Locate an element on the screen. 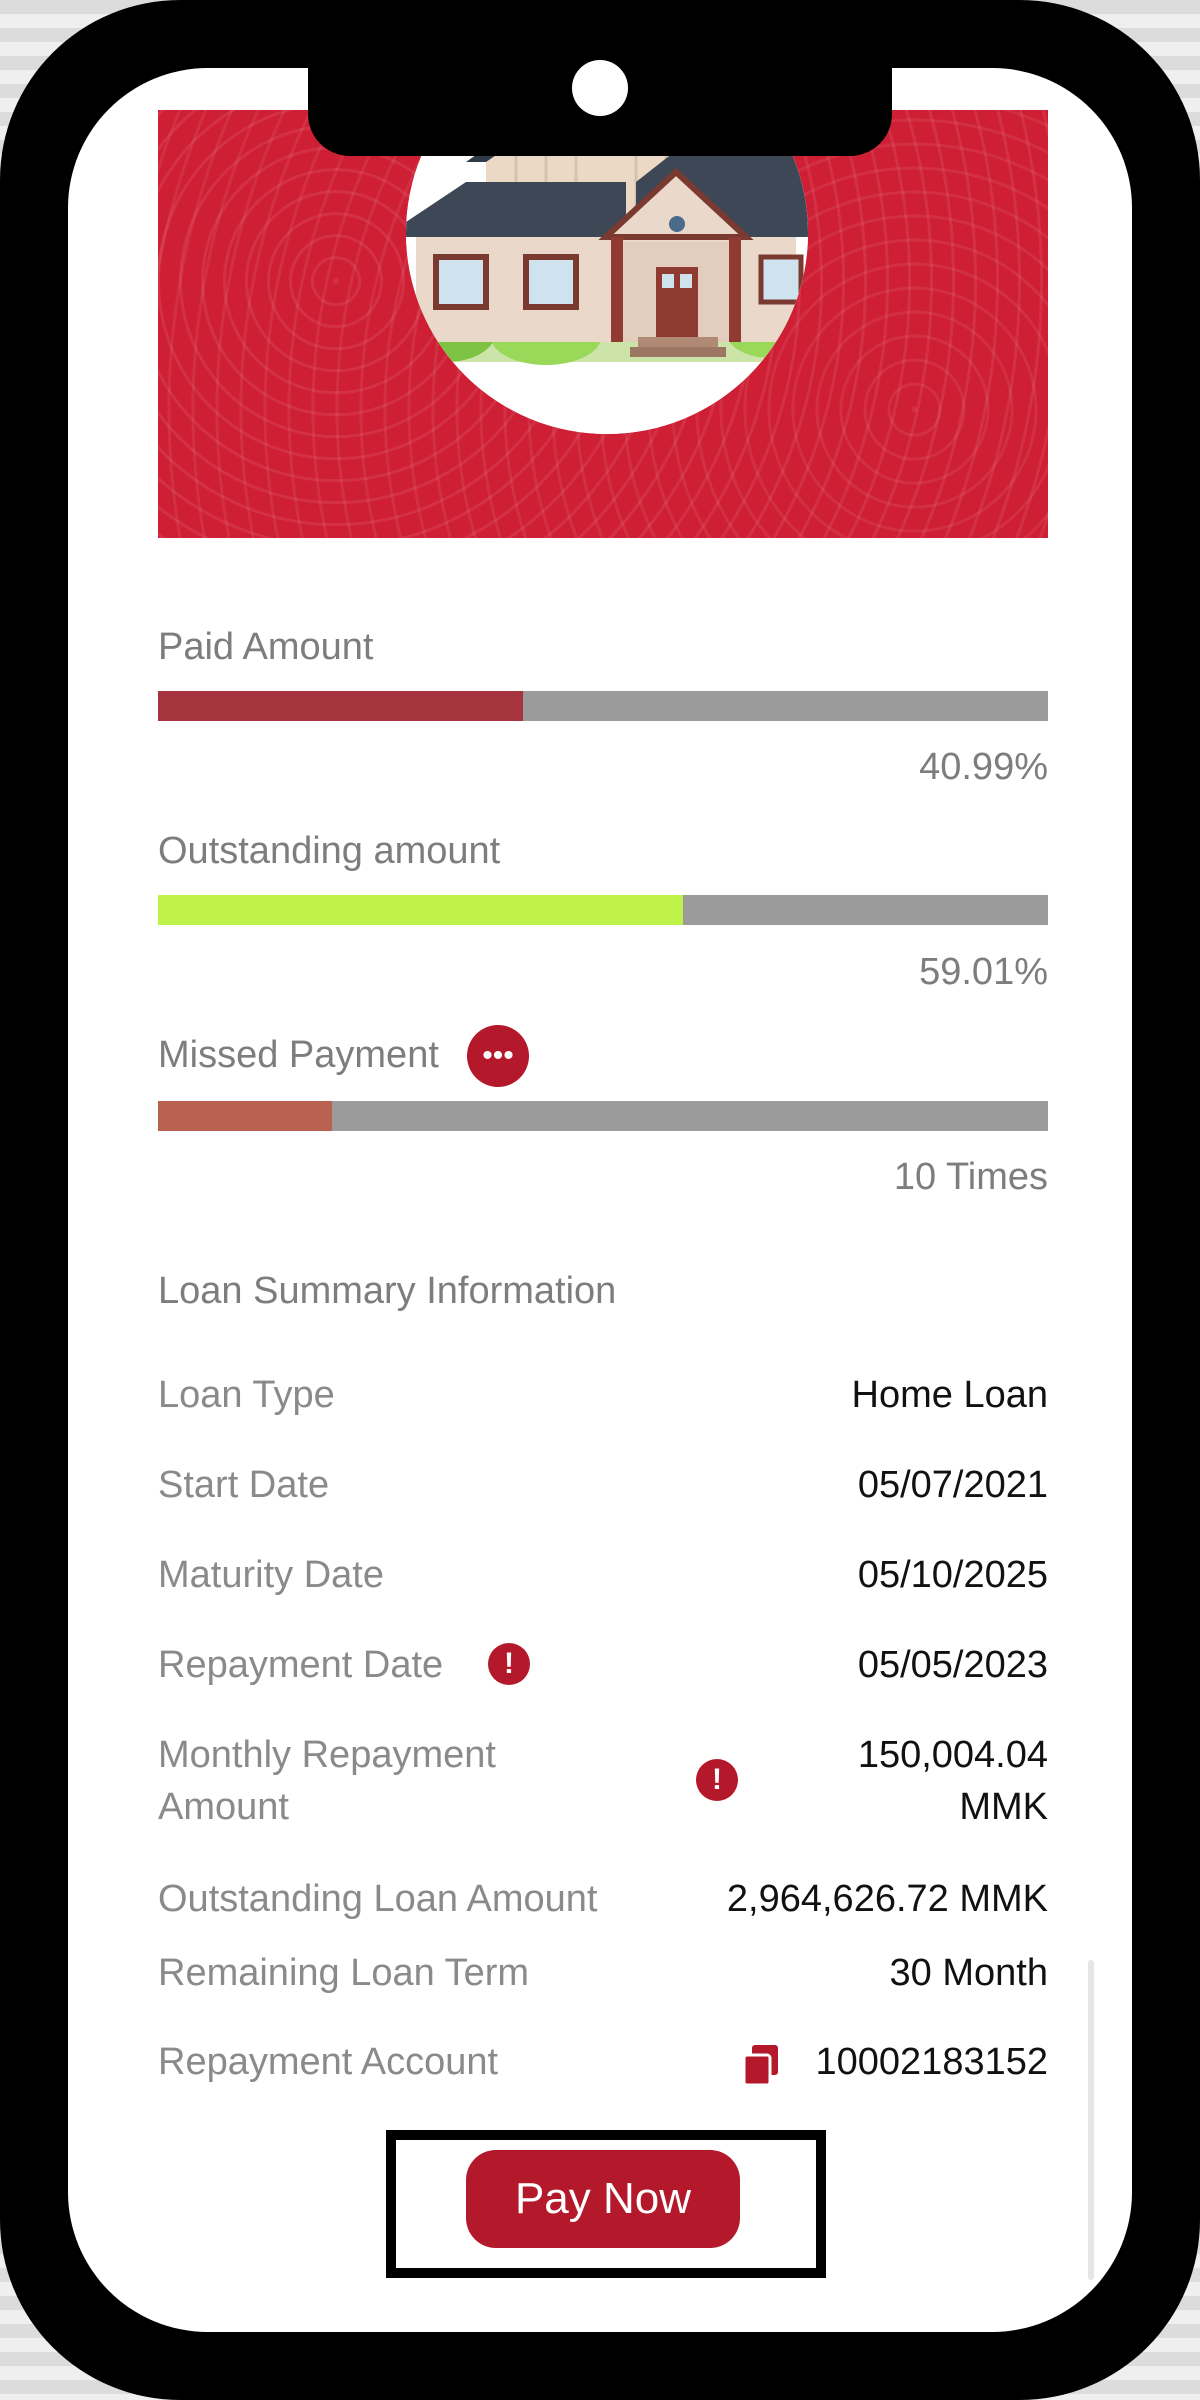 The width and height of the screenshot is (1200, 2400). loan-type-label: Loan Type is located at coordinates (246, 1395).